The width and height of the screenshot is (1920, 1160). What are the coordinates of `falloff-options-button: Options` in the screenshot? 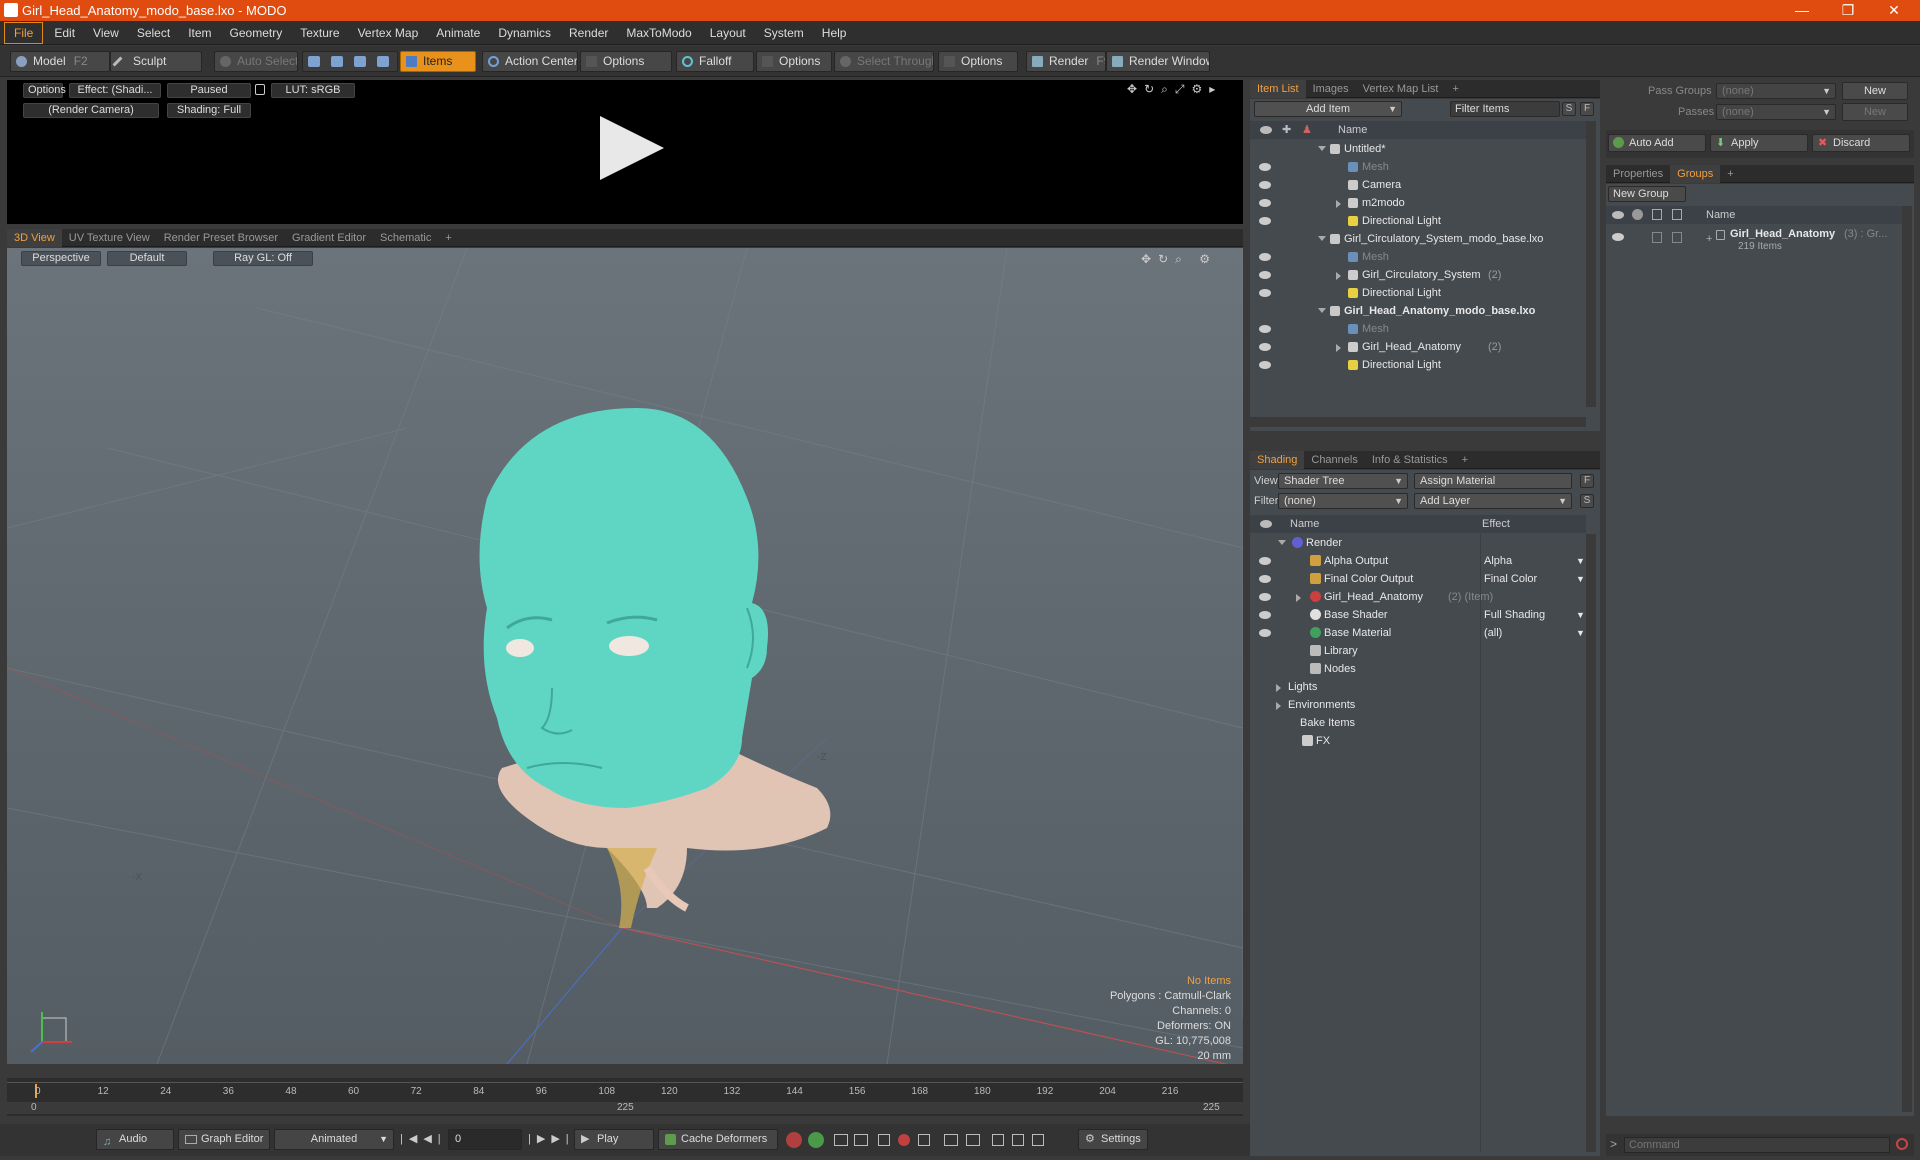 It's located at (794, 61).